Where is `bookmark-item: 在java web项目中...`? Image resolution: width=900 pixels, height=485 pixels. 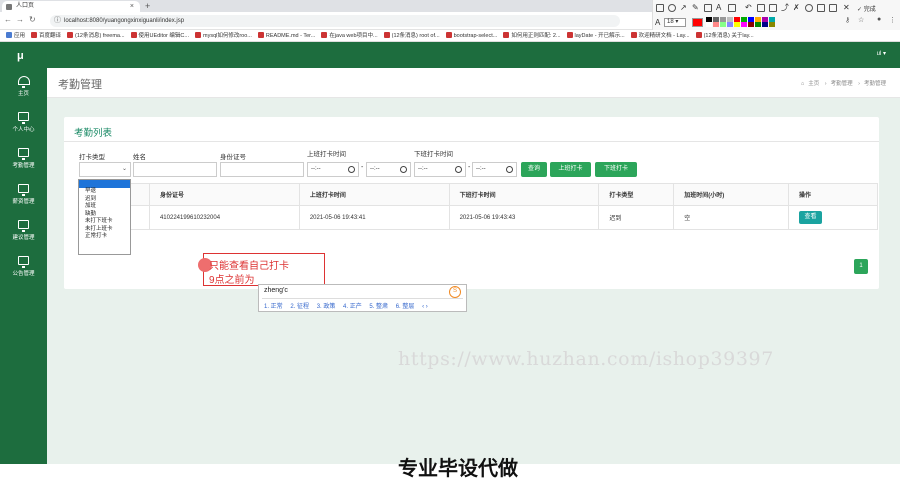 bookmark-item: 在java web项目中... is located at coordinates (349, 35).